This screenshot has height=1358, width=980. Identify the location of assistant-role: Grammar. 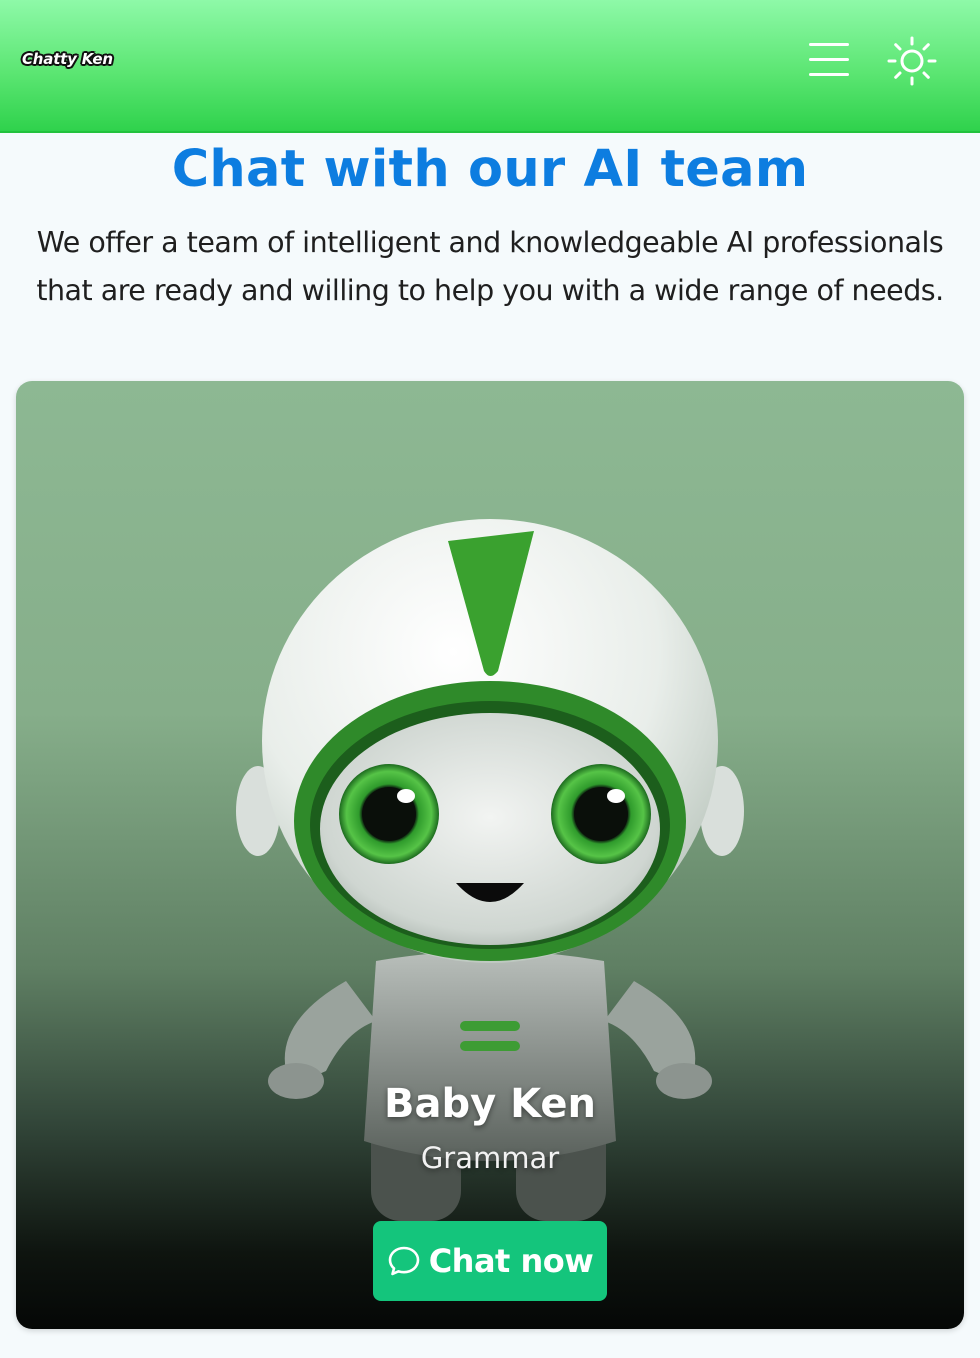
(490, 1158).